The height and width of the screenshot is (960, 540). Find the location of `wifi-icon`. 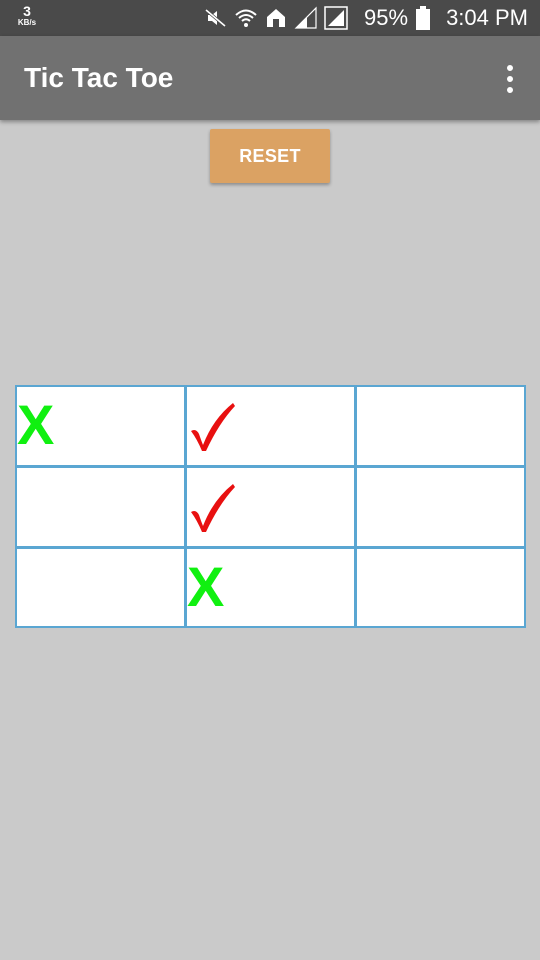

wifi-icon is located at coordinates (246, 18).